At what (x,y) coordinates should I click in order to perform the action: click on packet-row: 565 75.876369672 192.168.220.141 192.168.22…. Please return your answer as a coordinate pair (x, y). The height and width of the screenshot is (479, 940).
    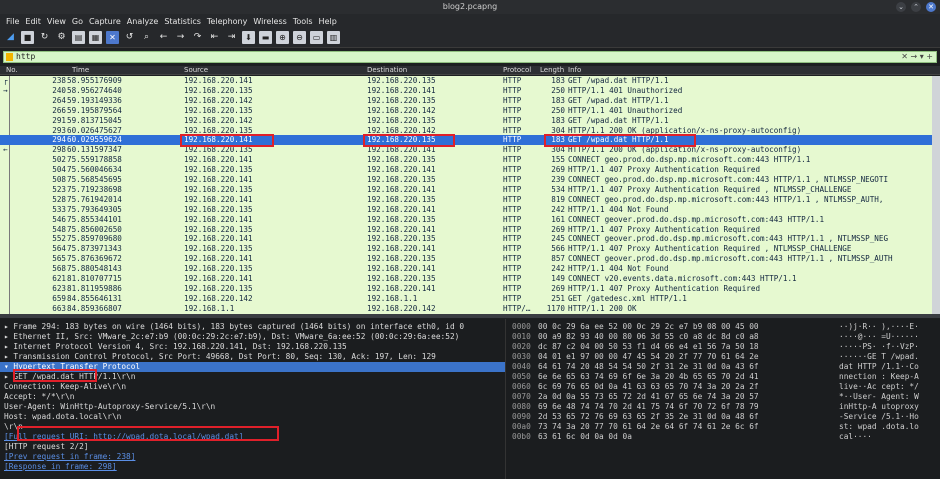
    Looking at the image, I should click on (470, 259).